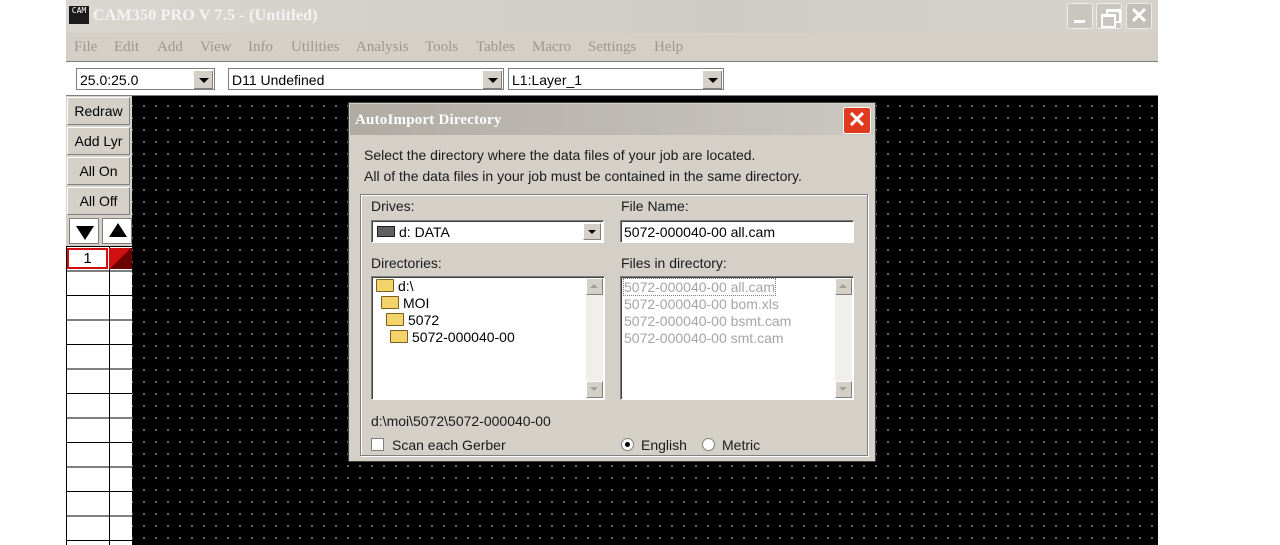  I want to click on menu-info: Info, so click(260, 47).